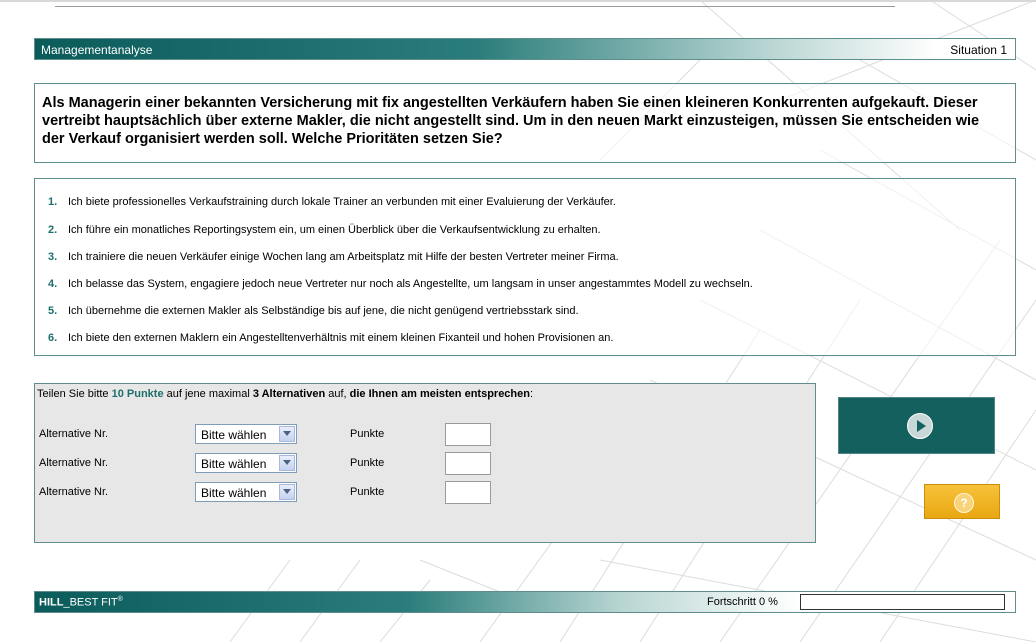 The height and width of the screenshot is (642, 1036). What do you see at coordinates (289, 394) in the screenshot?
I see `instruction-alternatives: 3 Alternativen` at bounding box center [289, 394].